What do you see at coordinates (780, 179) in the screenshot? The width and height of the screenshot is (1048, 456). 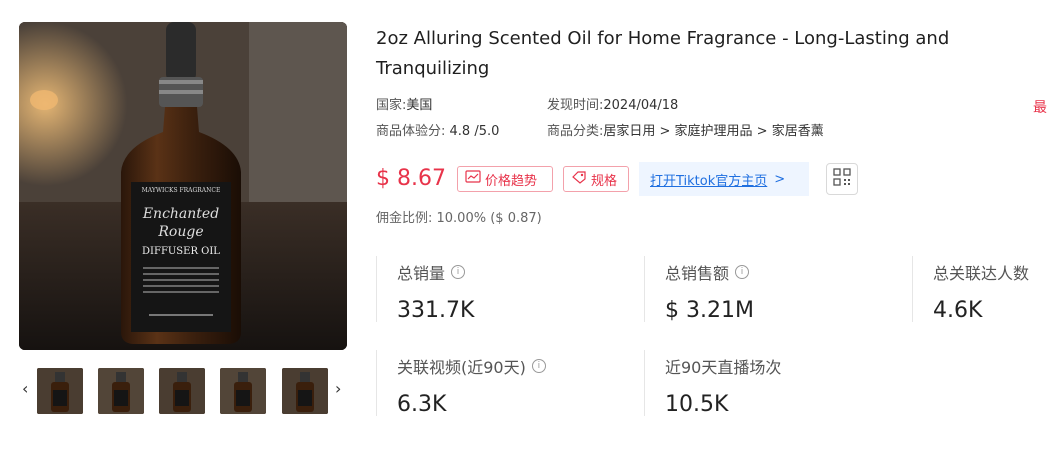 I see `chevron-right-icon: >` at bounding box center [780, 179].